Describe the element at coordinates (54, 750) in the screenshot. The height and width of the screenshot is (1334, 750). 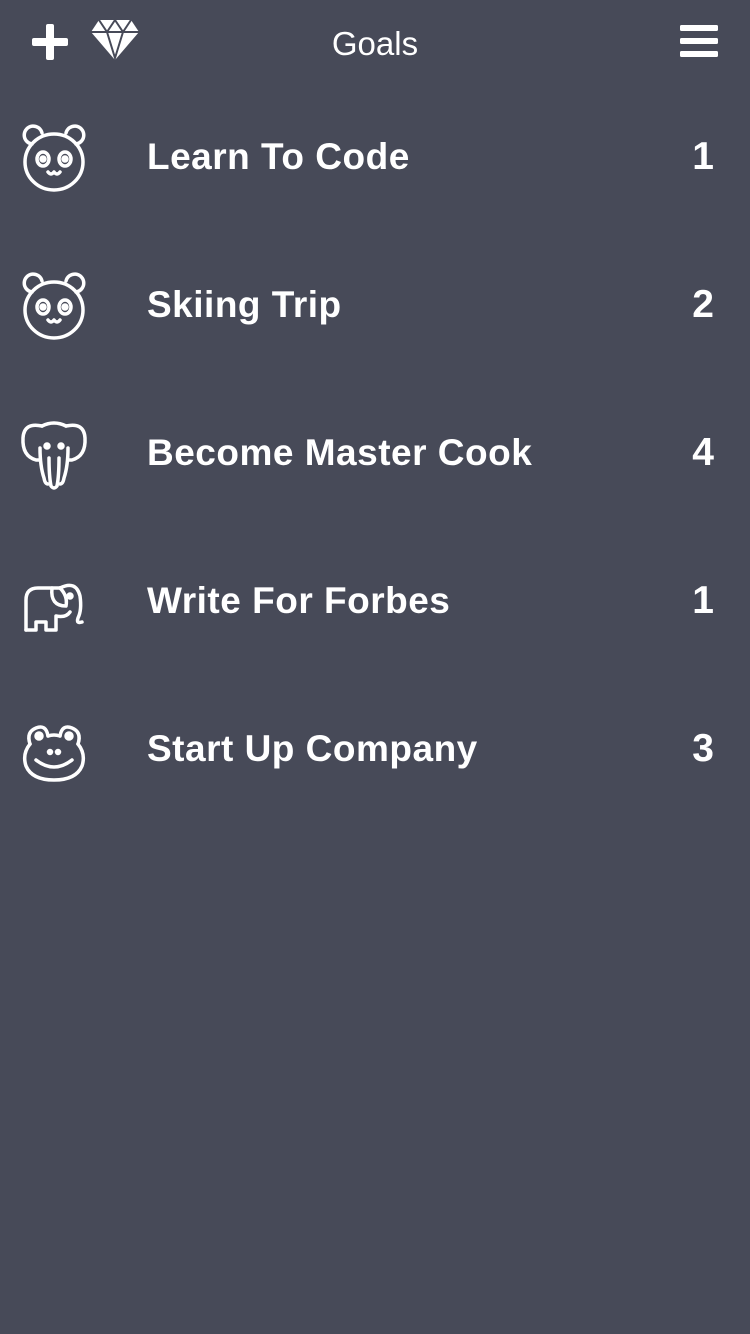
I see `frog-icon` at that location.